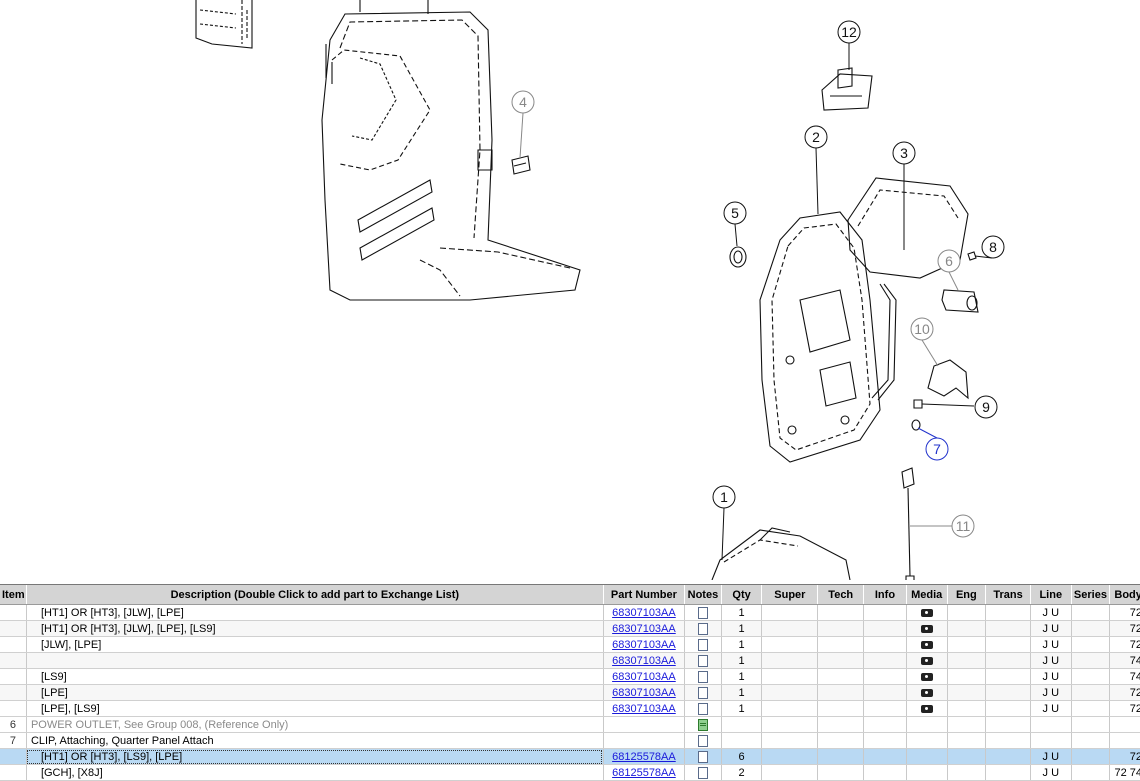 Image resolution: width=1140 pixels, height=781 pixels. I want to click on col-header-item: Item, so click(13, 595).